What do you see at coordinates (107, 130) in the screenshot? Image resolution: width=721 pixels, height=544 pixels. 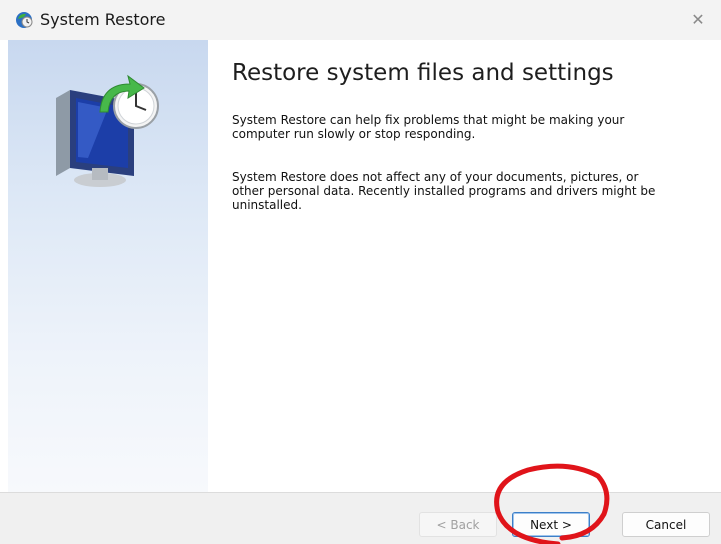 I see `computer-restore-clock-icon` at bounding box center [107, 130].